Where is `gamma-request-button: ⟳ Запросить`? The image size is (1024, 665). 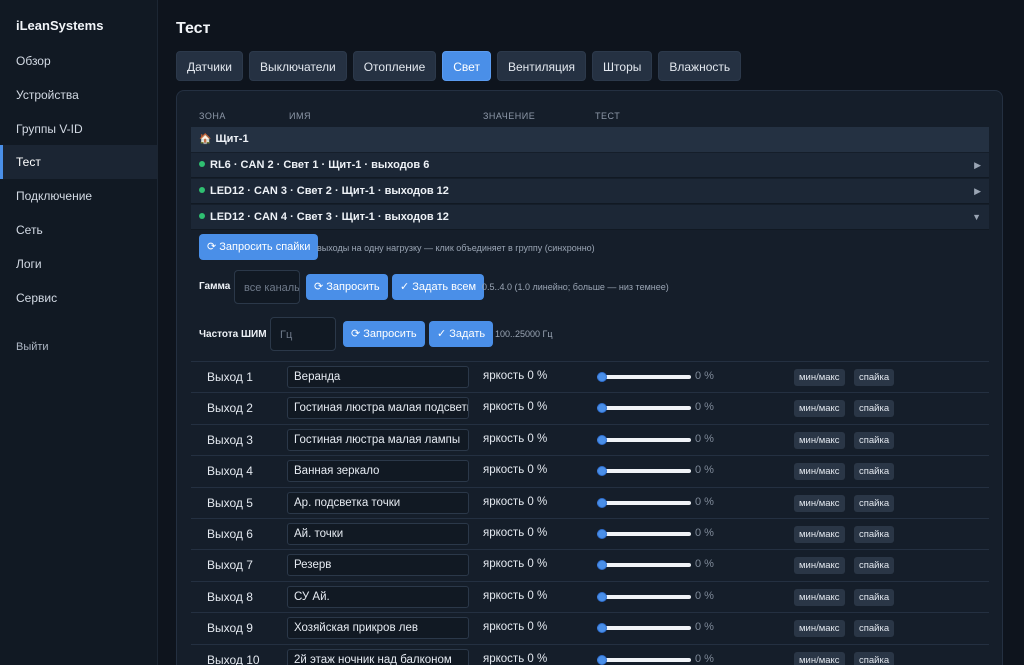 gamma-request-button: ⟳ Запросить is located at coordinates (347, 287).